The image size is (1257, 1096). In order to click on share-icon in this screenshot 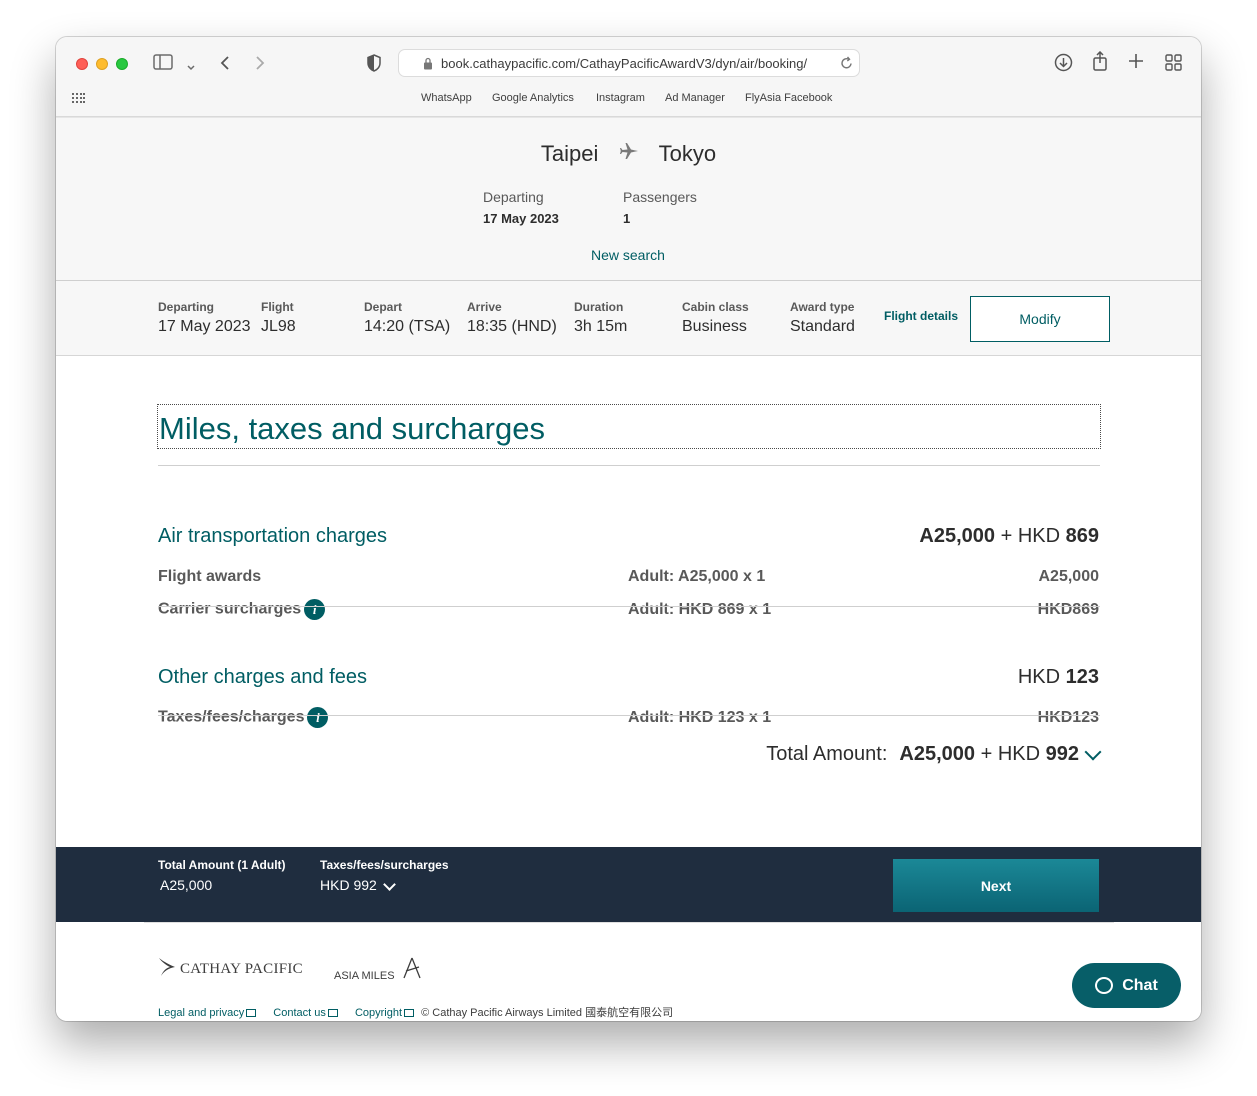, I will do `click(1100, 62)`.